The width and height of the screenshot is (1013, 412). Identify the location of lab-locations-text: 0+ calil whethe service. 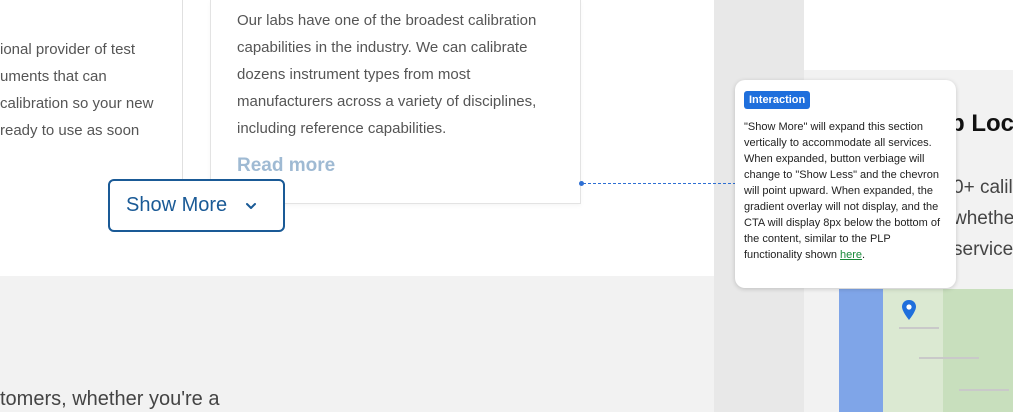
(983, 218).